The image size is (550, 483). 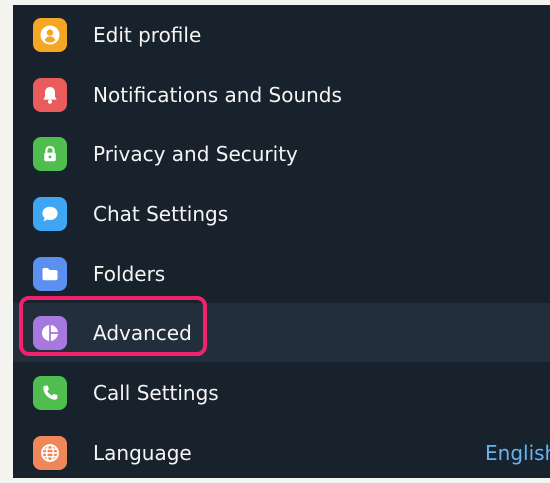 I want to click on menu-item-label: Call Settings, so click(x=156, y=392).